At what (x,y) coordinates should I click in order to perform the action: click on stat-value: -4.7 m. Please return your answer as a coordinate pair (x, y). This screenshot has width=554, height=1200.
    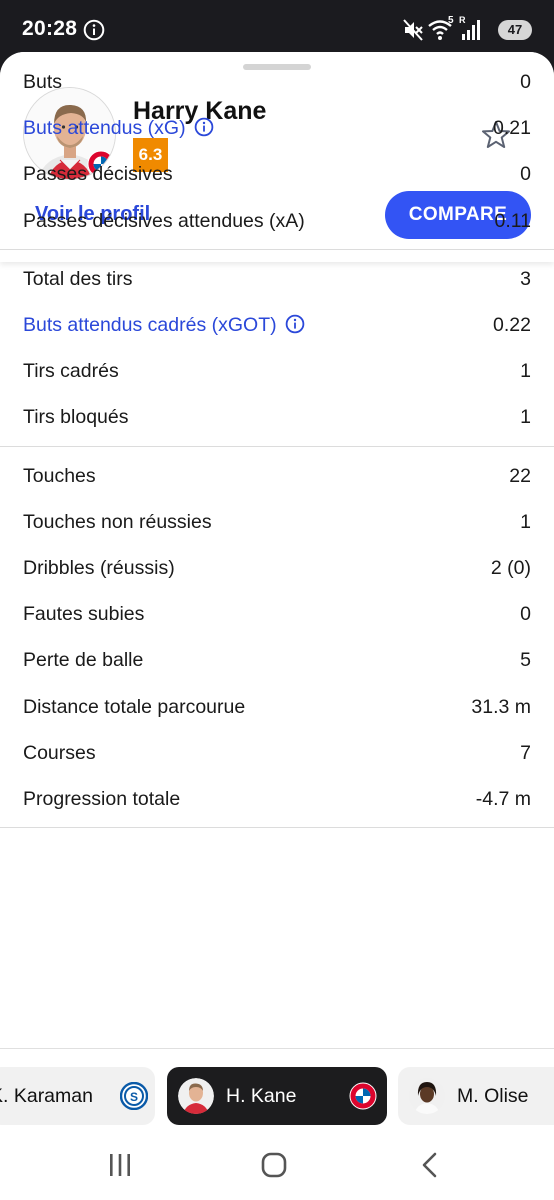
    Looking at the image, I should click on (503, 799).